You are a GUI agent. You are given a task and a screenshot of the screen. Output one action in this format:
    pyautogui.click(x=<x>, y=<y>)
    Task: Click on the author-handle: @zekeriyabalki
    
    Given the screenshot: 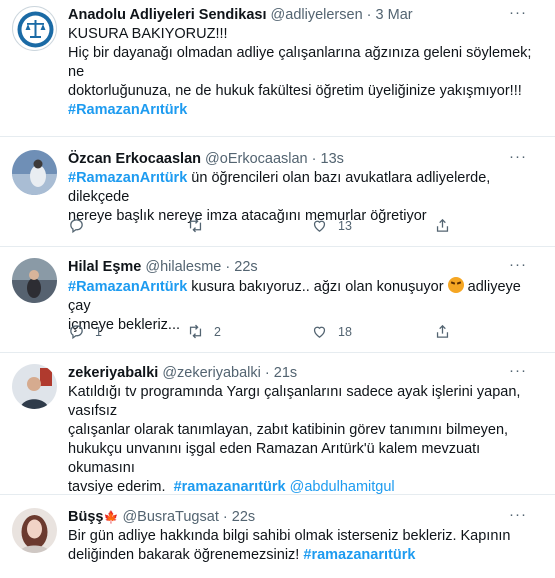 What is the action you would take?
    pyautogui.click(x=211, y=373)
    